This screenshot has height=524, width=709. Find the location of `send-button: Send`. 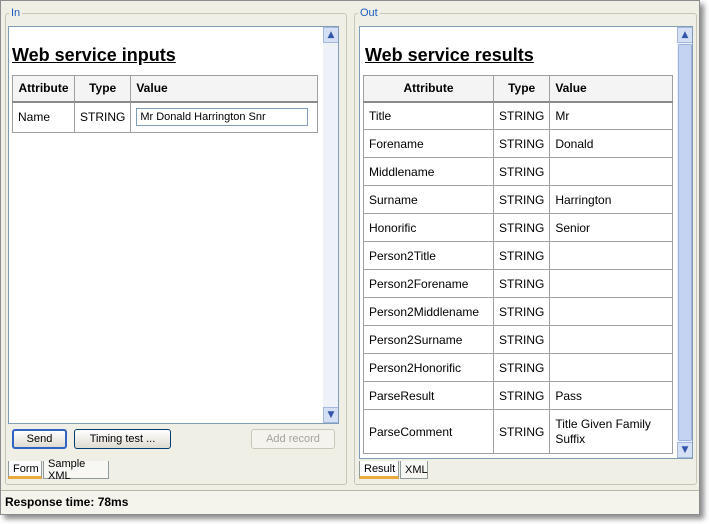

send-button: Send is located at coordinates (39, 439).